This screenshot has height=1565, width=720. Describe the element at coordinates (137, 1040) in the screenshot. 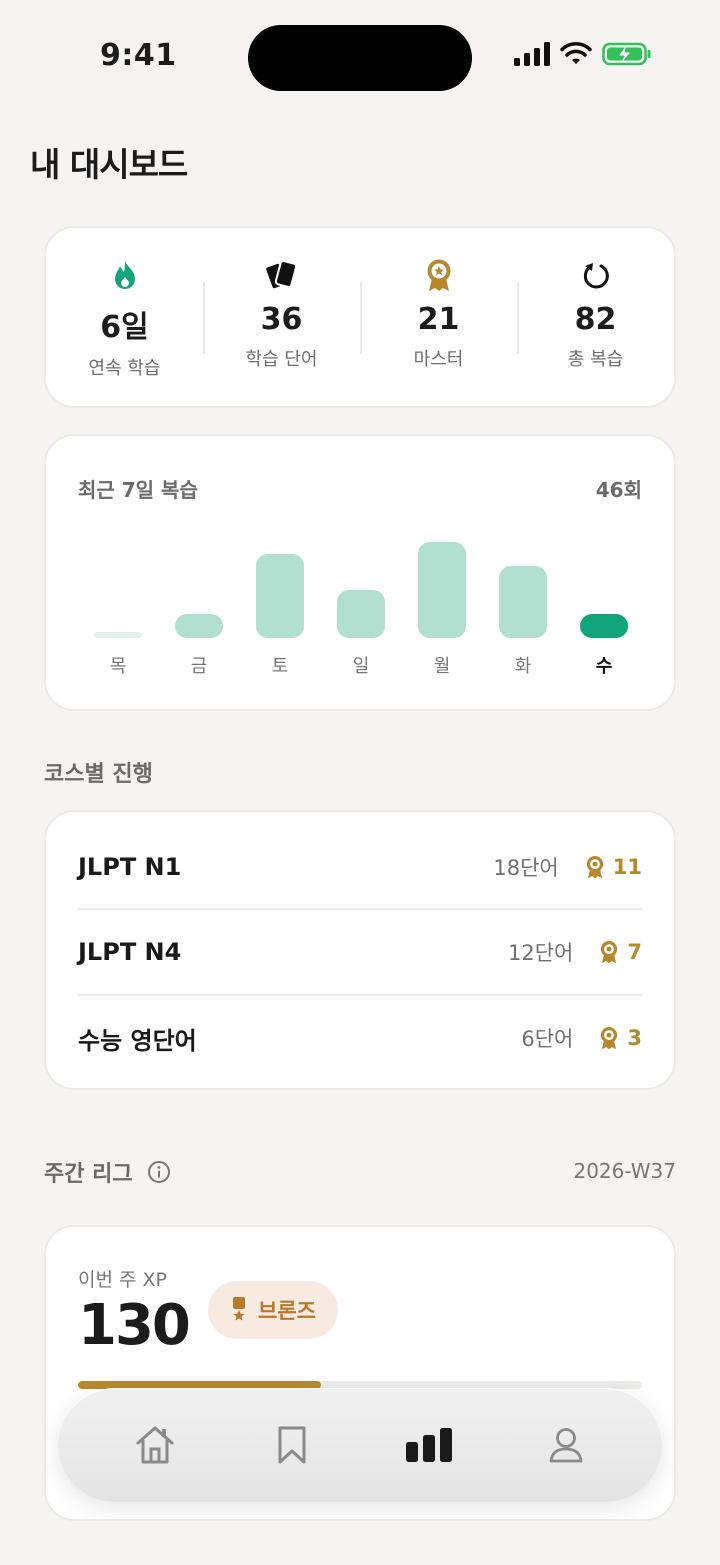

I see `course-name: 수능 영단어` at that location.